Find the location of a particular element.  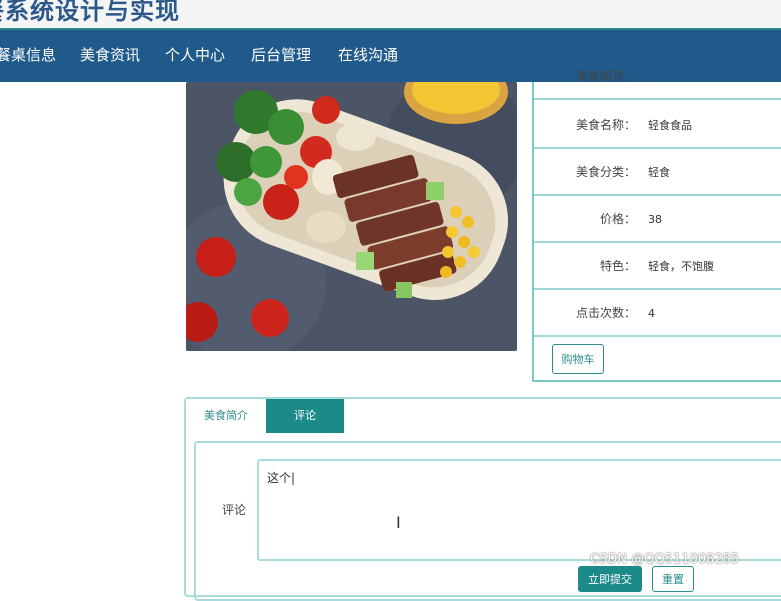

detail-value: 轻食，不饱腹 is located at coordinates (681, 266).